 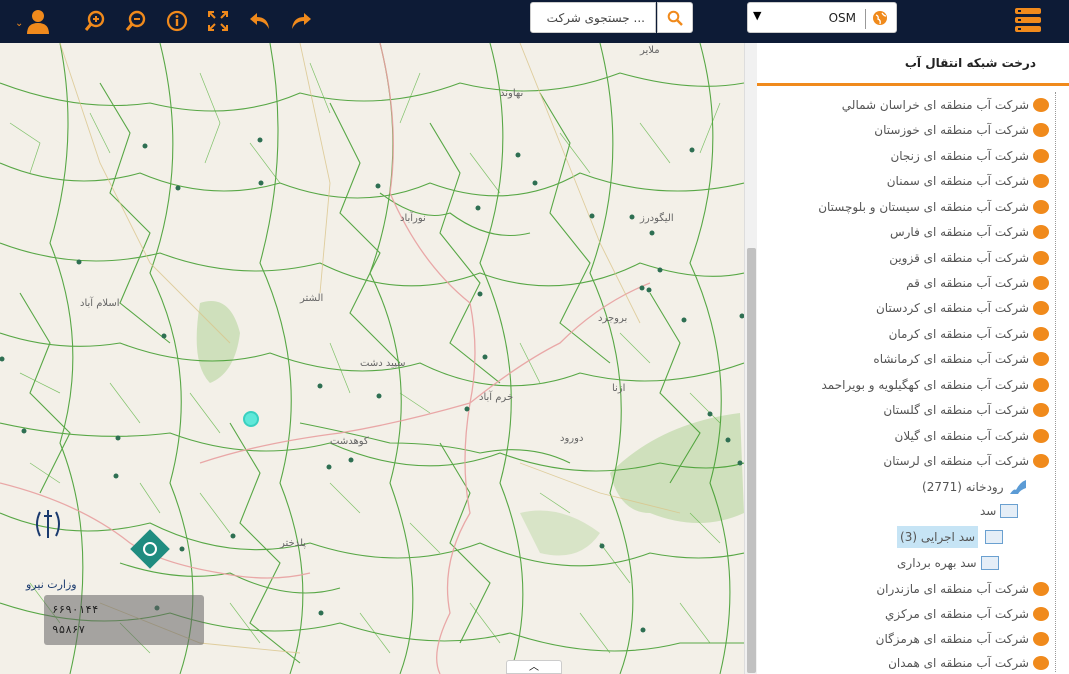 I want to click on tree-item-river: رودخانه (2771), so click(x=975, y=487).